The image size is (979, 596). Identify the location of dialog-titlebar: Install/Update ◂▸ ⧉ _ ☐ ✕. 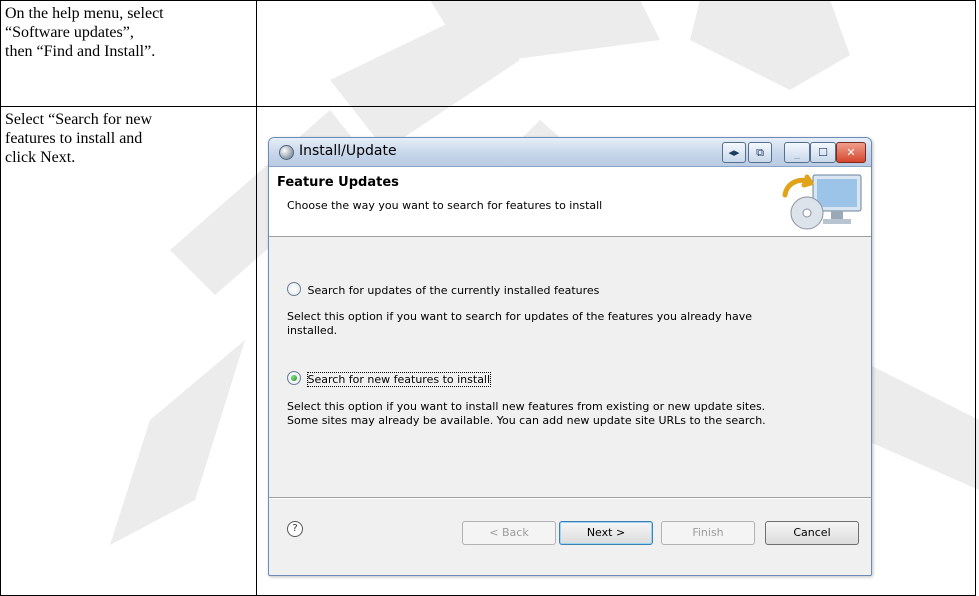
(570, 152).